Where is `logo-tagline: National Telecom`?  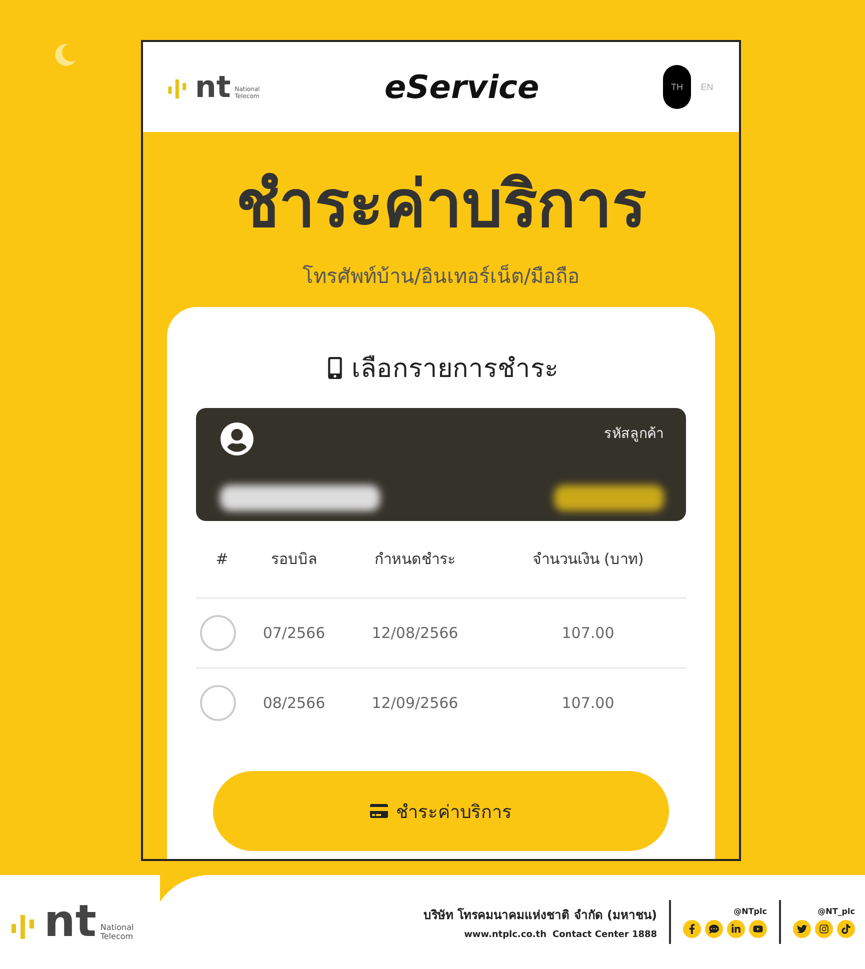
logo-tagline: National Telecom is located at coordinates (117, 933).